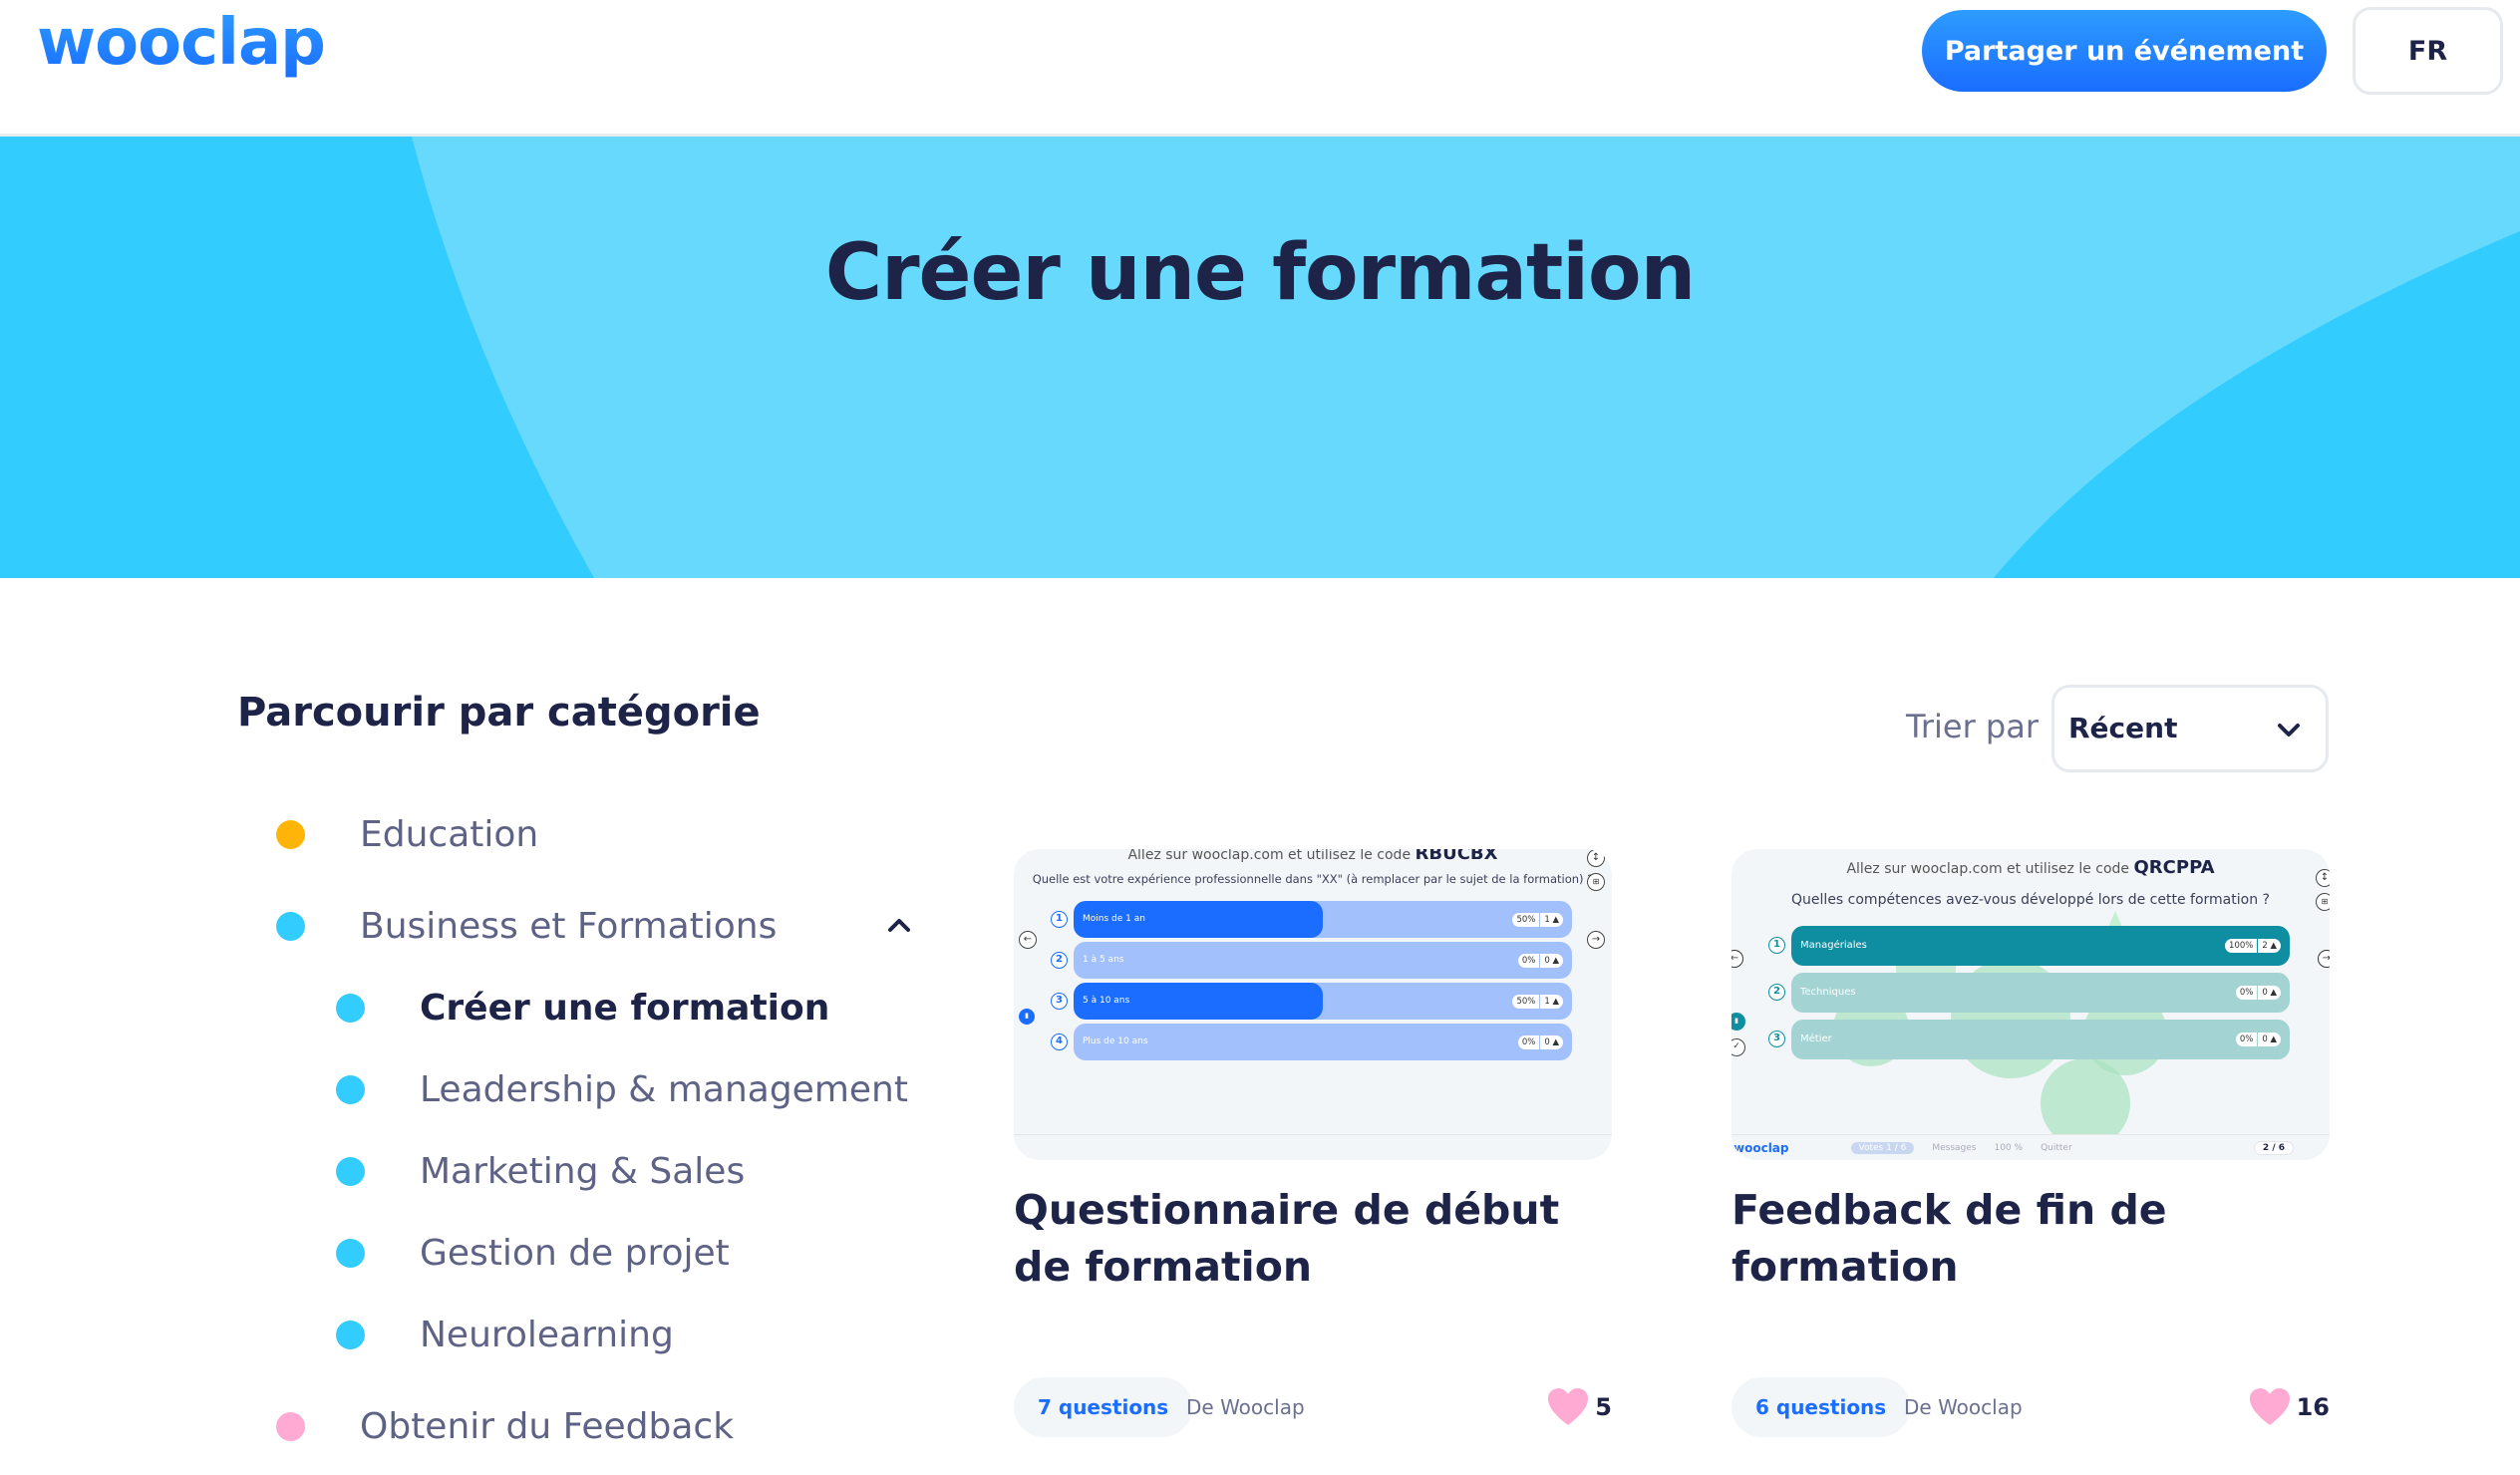 This screenshot has height=1475, width=2520. I want to click on chevron-down-icon, so click(2289, 730).